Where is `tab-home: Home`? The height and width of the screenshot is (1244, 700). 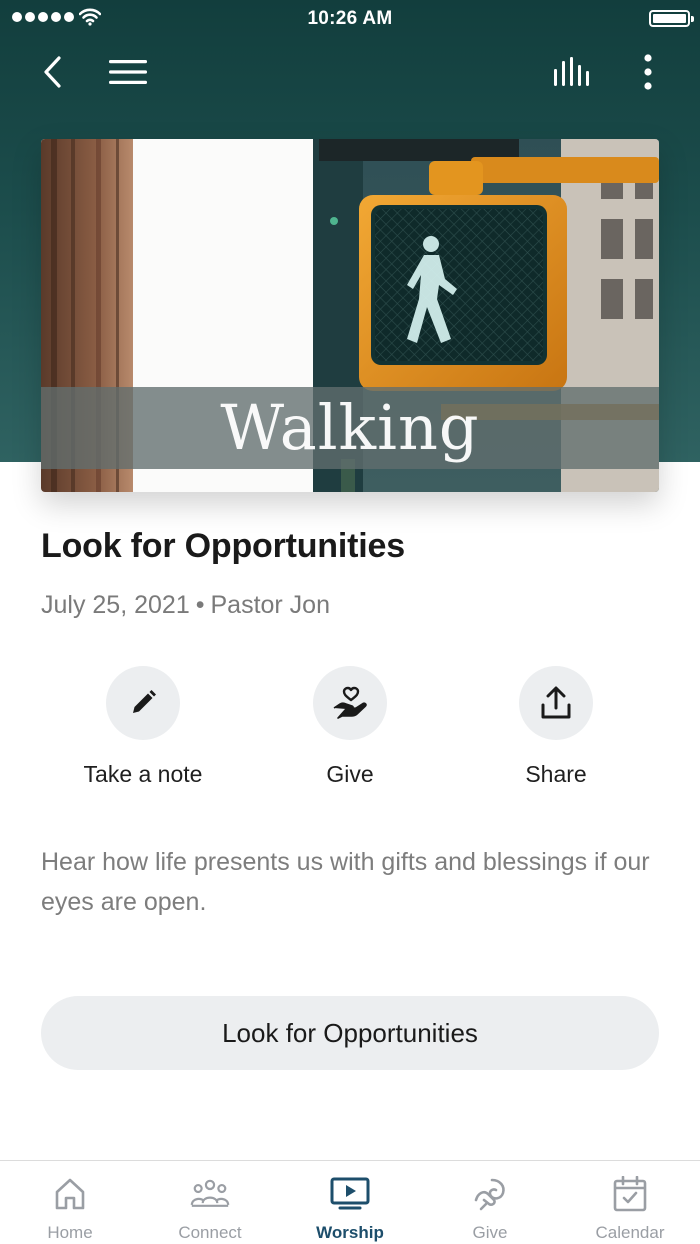 tab-home: Home is located at coordinates (70, 1202).